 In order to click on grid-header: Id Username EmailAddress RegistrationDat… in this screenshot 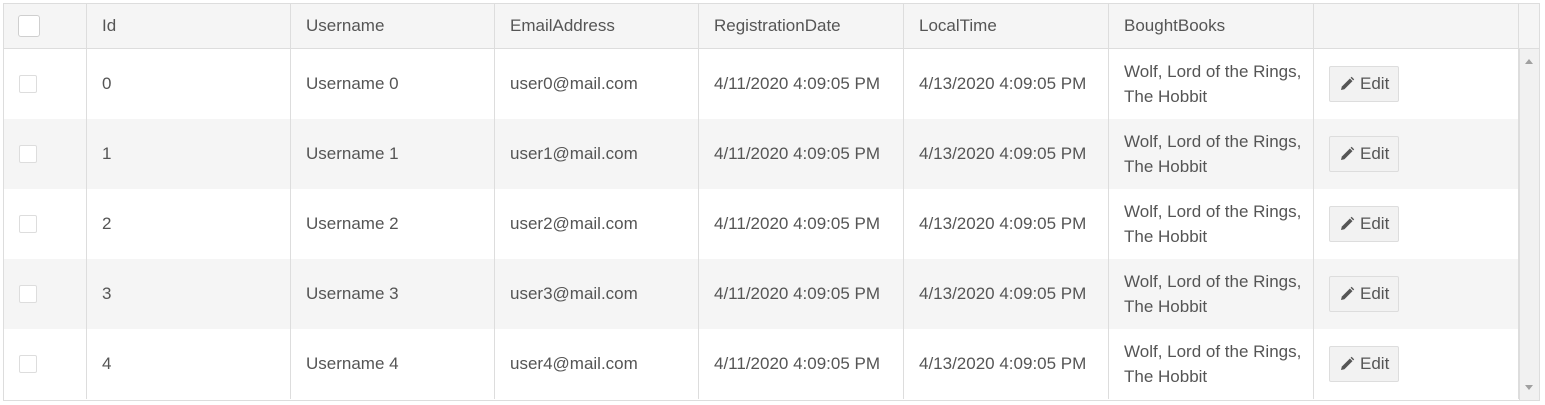, I will do `click(771, 26)`.